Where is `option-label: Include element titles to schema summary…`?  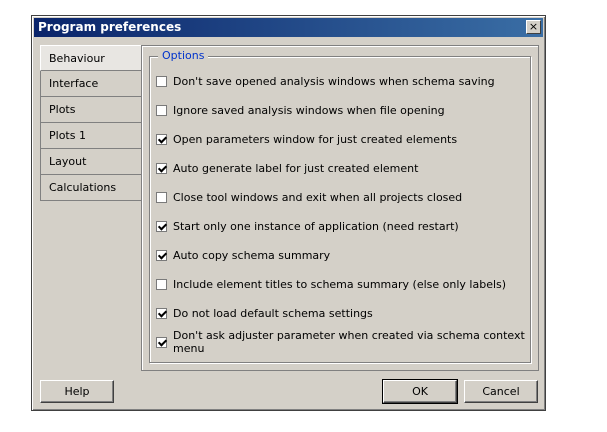 option-label: Include element titles to schema summary… is located at coordinates (340, 284).